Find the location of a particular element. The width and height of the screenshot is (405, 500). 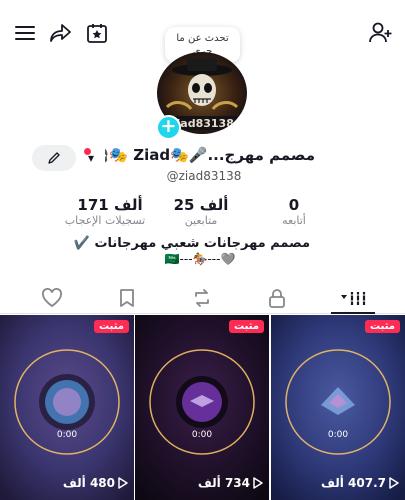

bubble-line-1: تحدث عن ما is located at coordinates (202, 38).